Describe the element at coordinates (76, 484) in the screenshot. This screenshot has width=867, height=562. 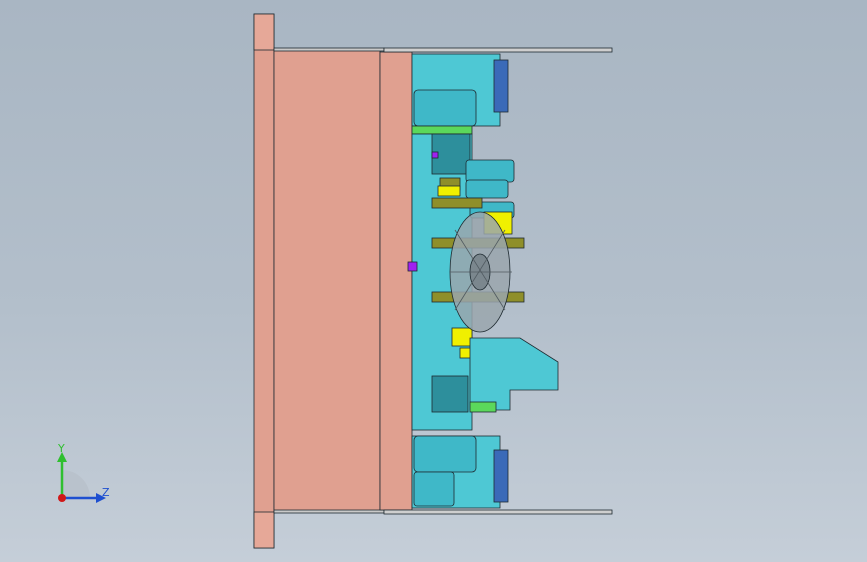
I see `triad-quadrant` at that location.